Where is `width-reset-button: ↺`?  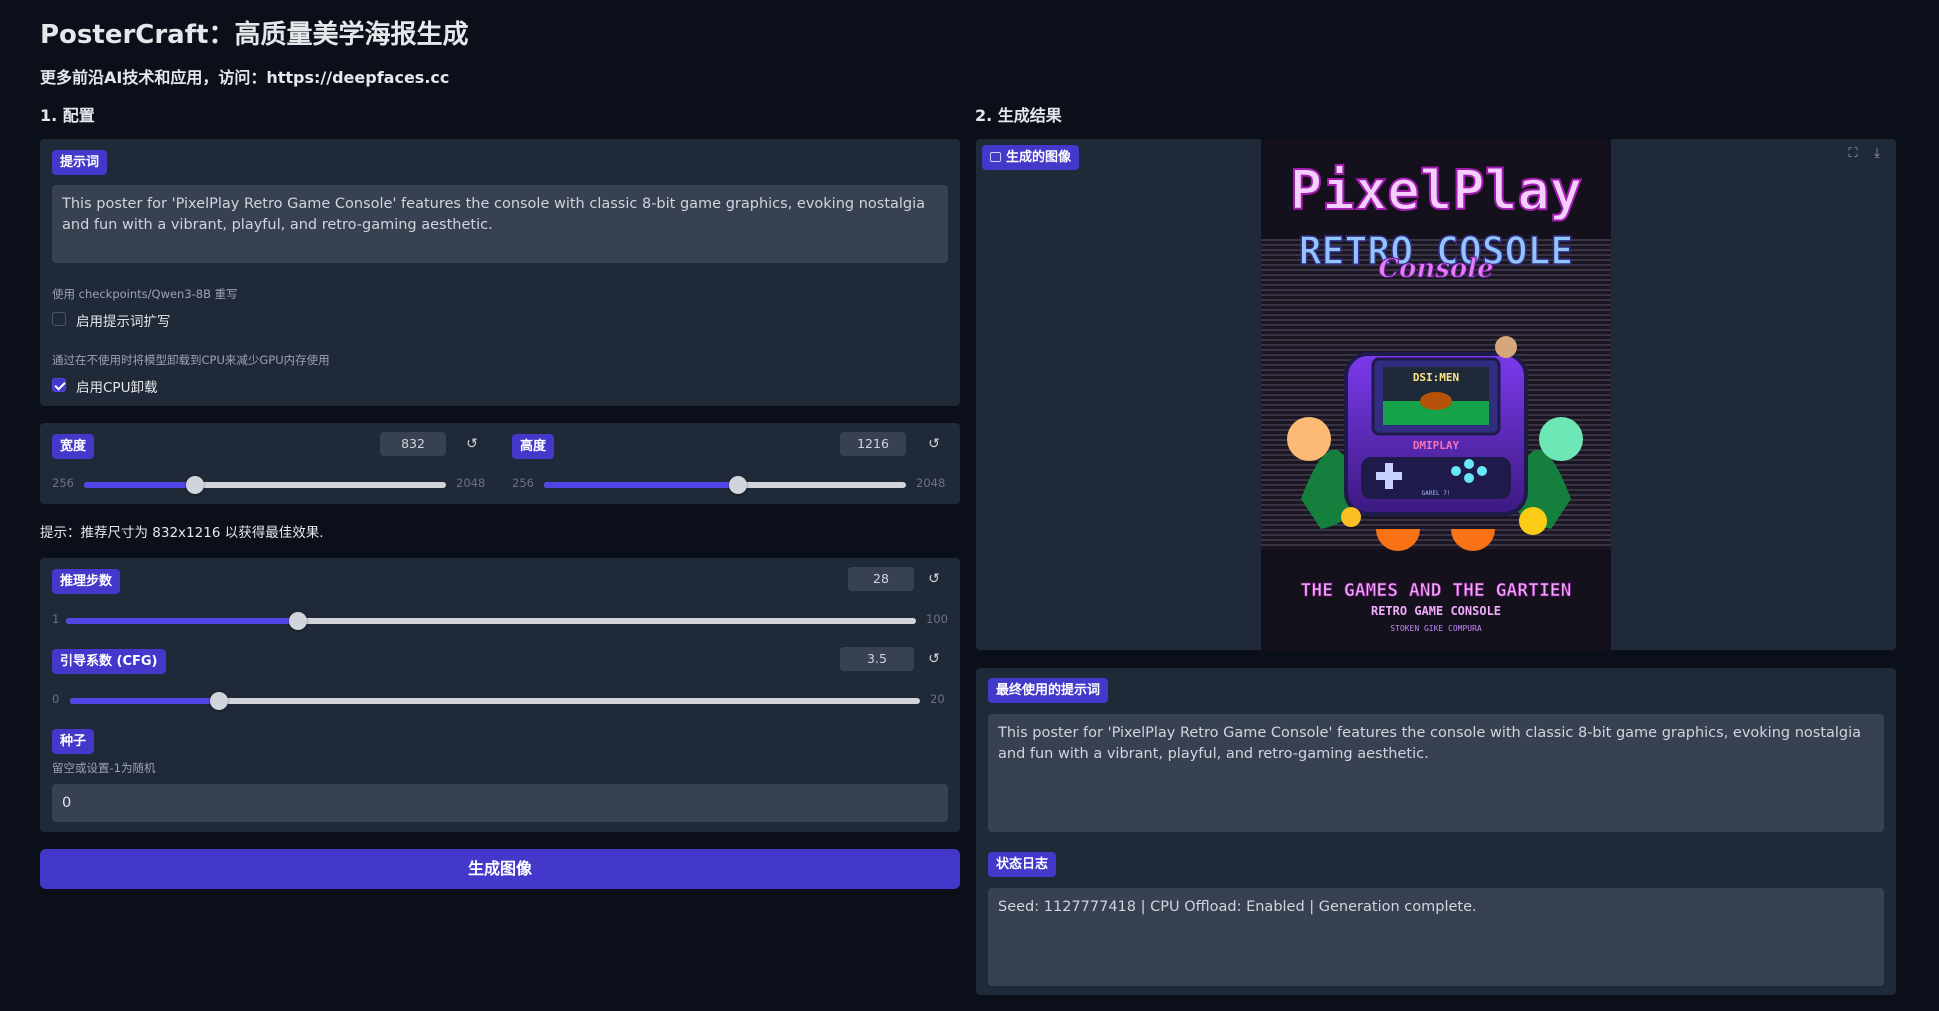
width-reset-button: ↺ is located at coordinates (472, 444).